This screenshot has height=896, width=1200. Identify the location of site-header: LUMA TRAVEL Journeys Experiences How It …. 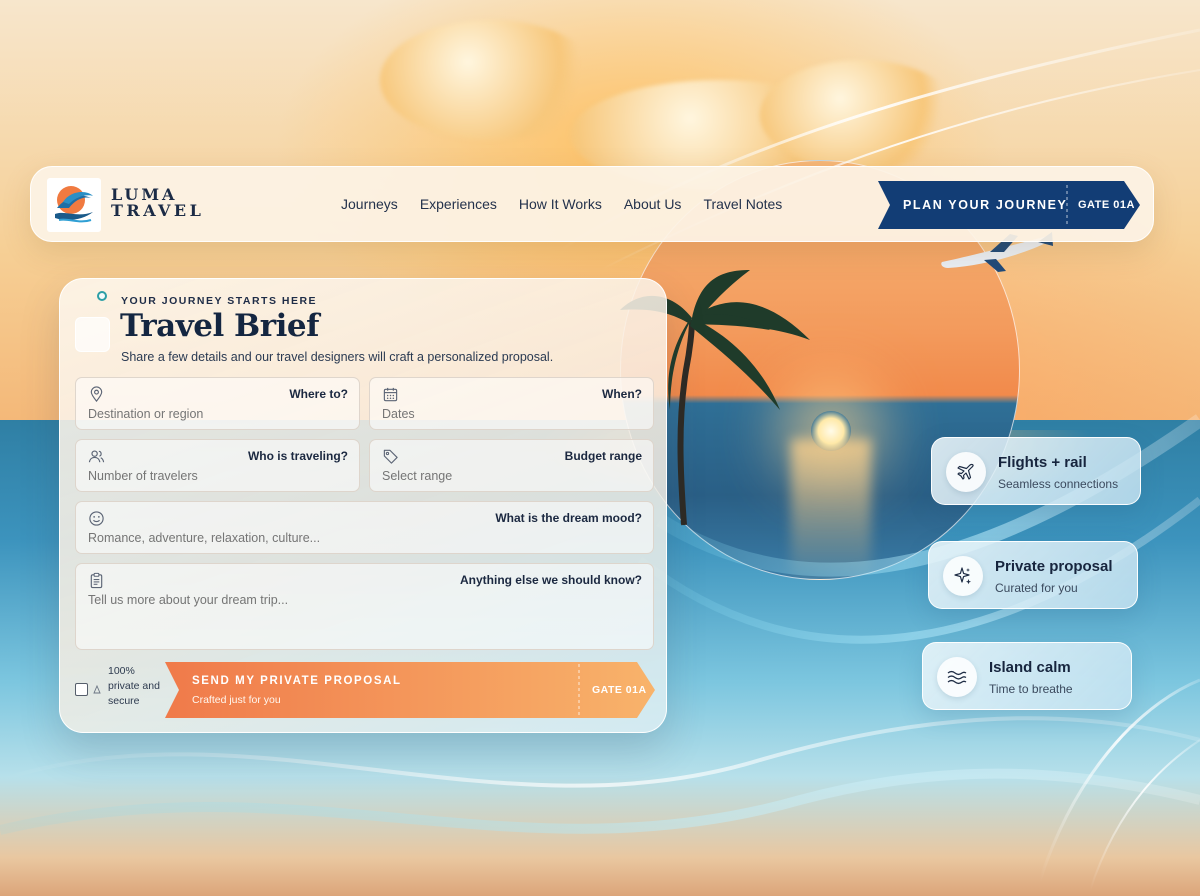
(592, 204).